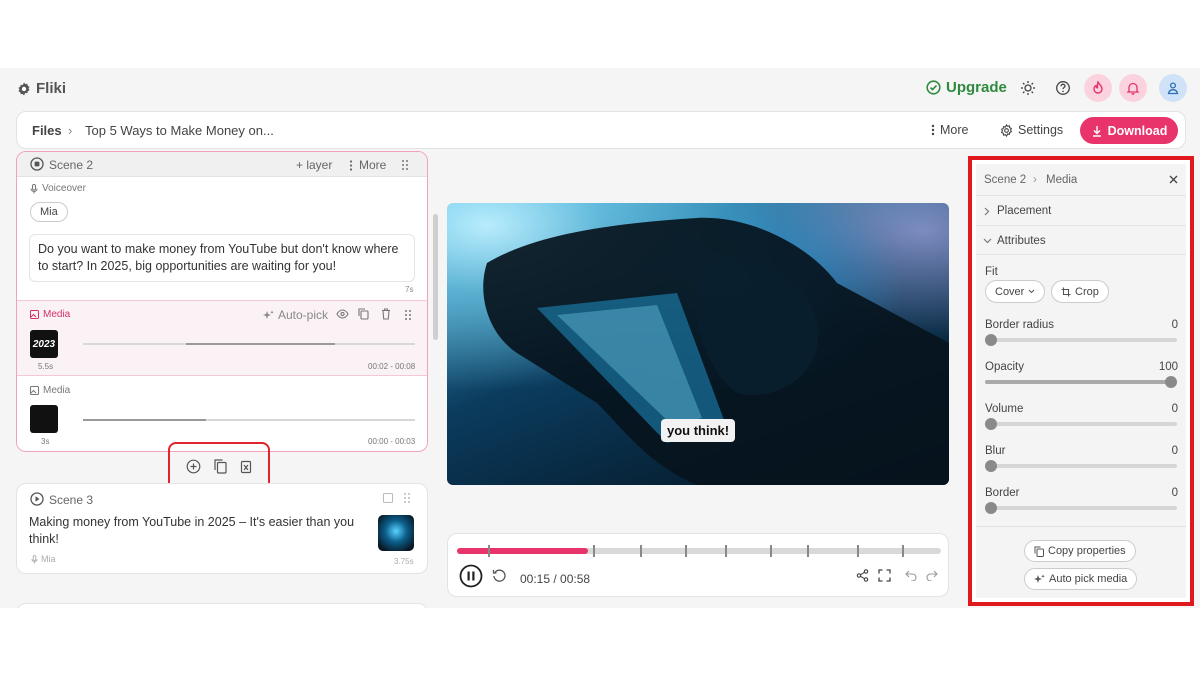 The height and width of the screenshot is (675, 1200). What do you see at coordinates (363, 314) in the screenshot?
I see `duplicate-icon` at bounding box center [363, 314].